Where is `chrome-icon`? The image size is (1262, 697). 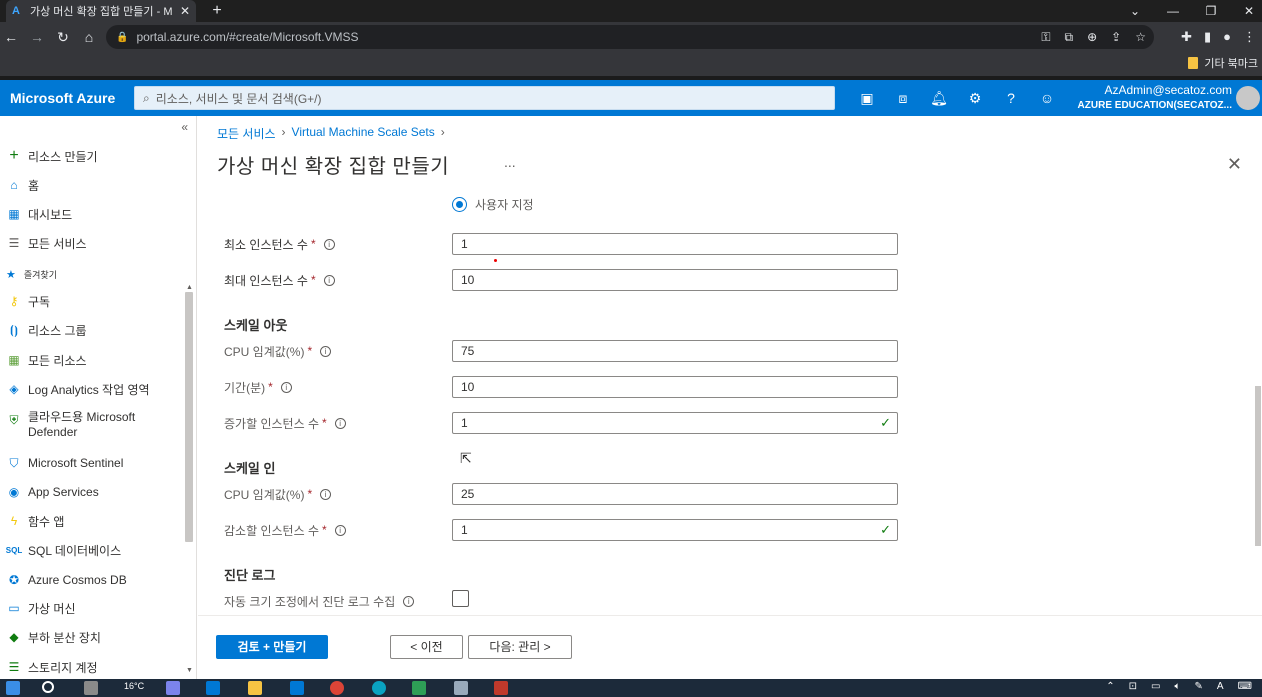 chrome-icon is located at coordinates (337, 688).